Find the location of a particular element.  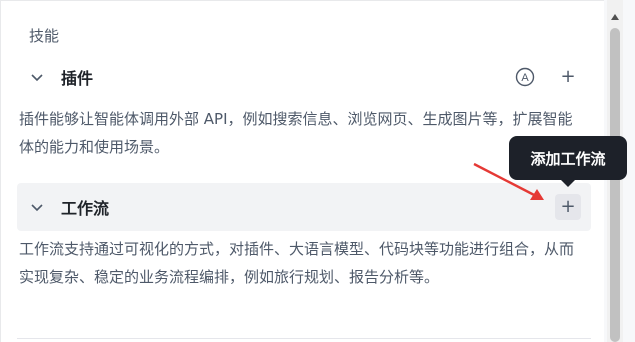

plugin-label: 插件 is located at coordinates (77, 78).